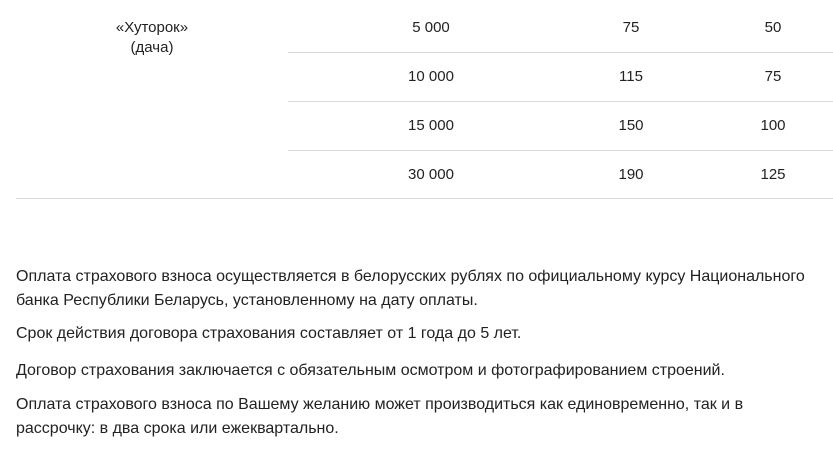  What do you see at coordinates (773, 125) in the screenshot?
I see `premium-cell-2: 100` at bounding box center [773, 125].